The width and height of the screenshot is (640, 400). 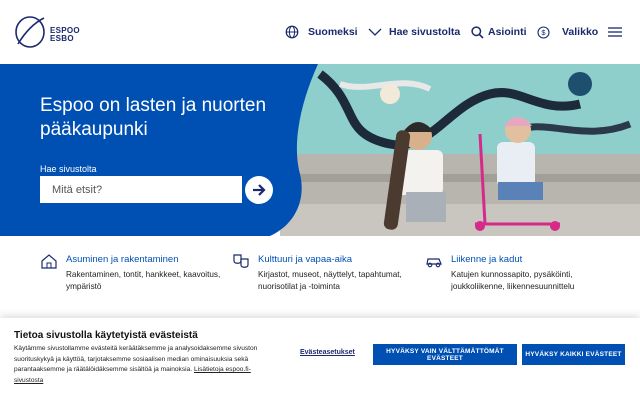 What do you see at coordinates (141, 189) in the screenshot?
I see `hero-search-input` at bounding box center [141, 189].